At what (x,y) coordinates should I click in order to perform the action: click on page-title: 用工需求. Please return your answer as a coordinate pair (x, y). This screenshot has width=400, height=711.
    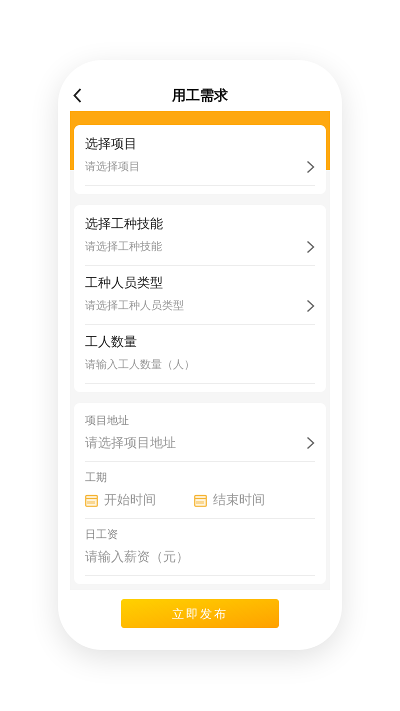
    Looking at the image, I should click on (200, 95).